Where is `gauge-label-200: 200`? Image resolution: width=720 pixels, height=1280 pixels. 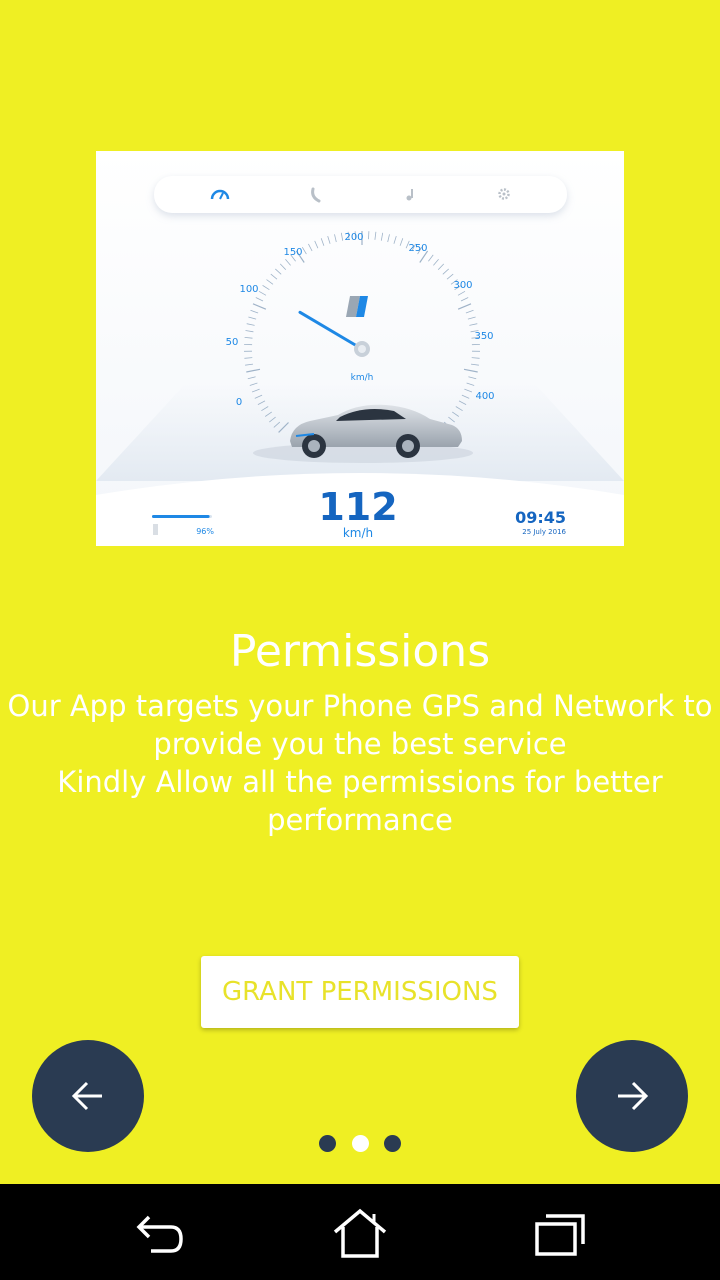 gauge-label-200: 200 is located at coordinates (353, 237).